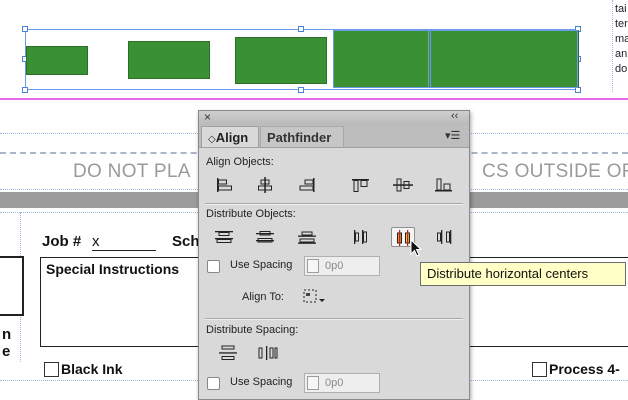 This screenshot has width=628, height=400. What do you see at coordinates (12, 286) in the screenshot?
I see `left-edge-box` at bounding box center [12, 286].